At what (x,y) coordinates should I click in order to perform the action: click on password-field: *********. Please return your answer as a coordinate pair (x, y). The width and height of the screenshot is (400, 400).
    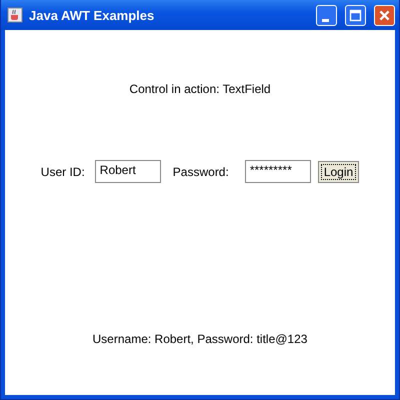
    Looking at the image, I should click on (277, 171).